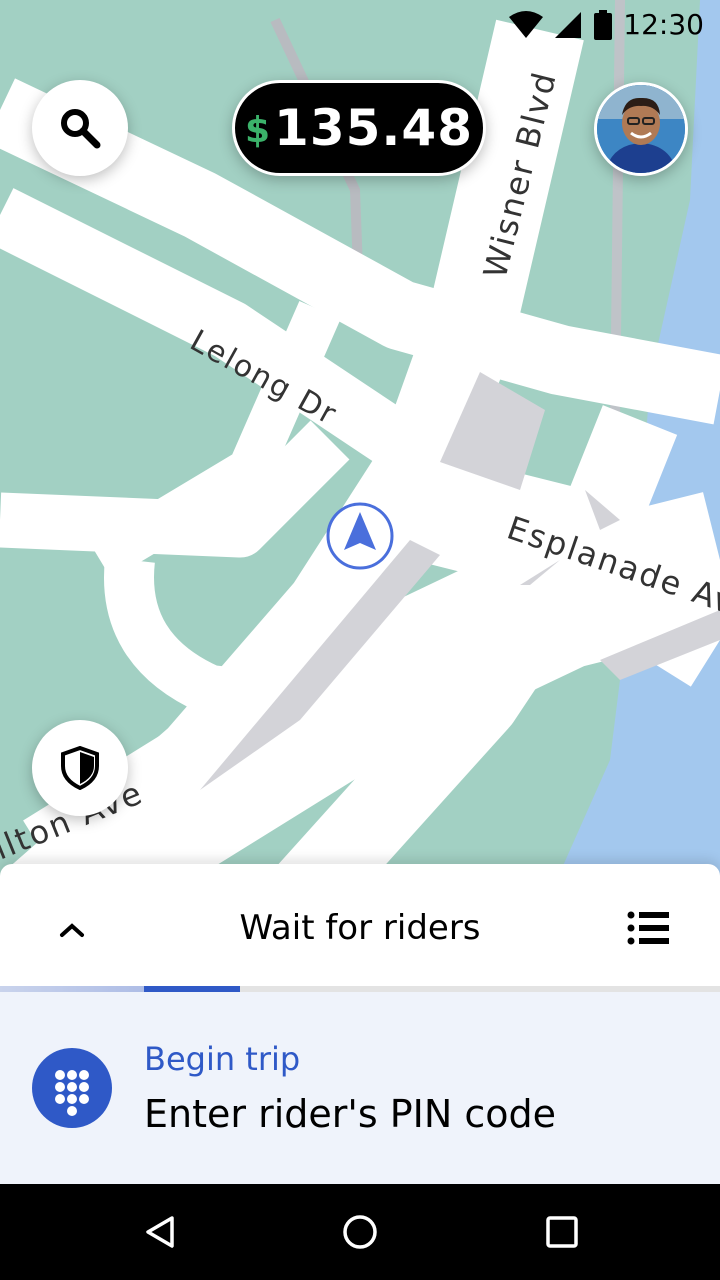 Image resolution: width=720 pixels, height=1280 pixels. I want to click on home-icon, so click(360, 1232).